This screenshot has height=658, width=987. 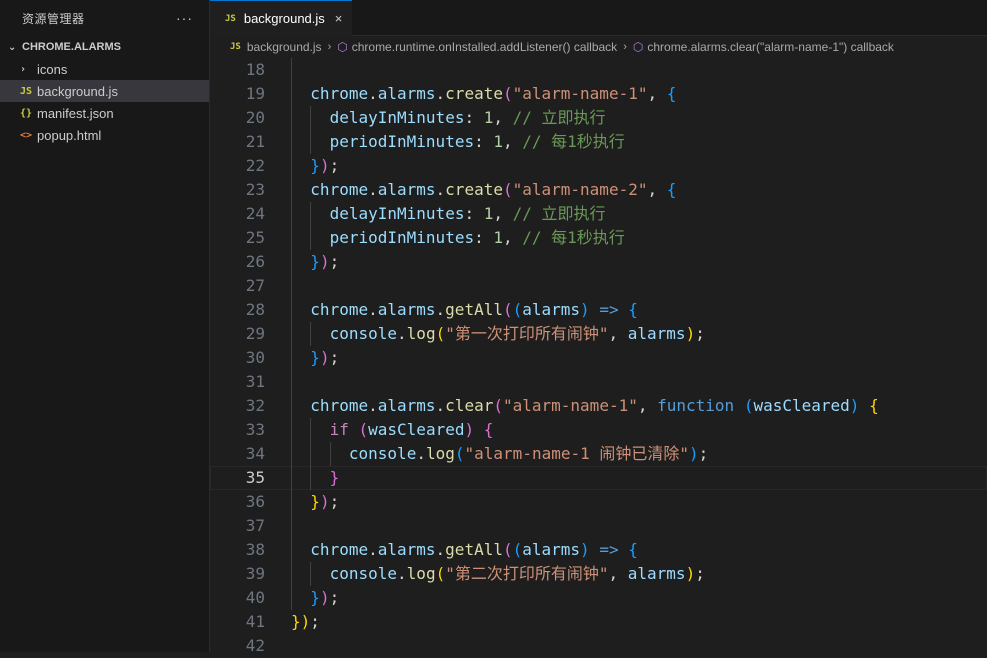 What do you see at coordinates (104, 91) in the screenshot?
I see `tree-item-background-js: JS background.js` at bounding box center [104, 91].